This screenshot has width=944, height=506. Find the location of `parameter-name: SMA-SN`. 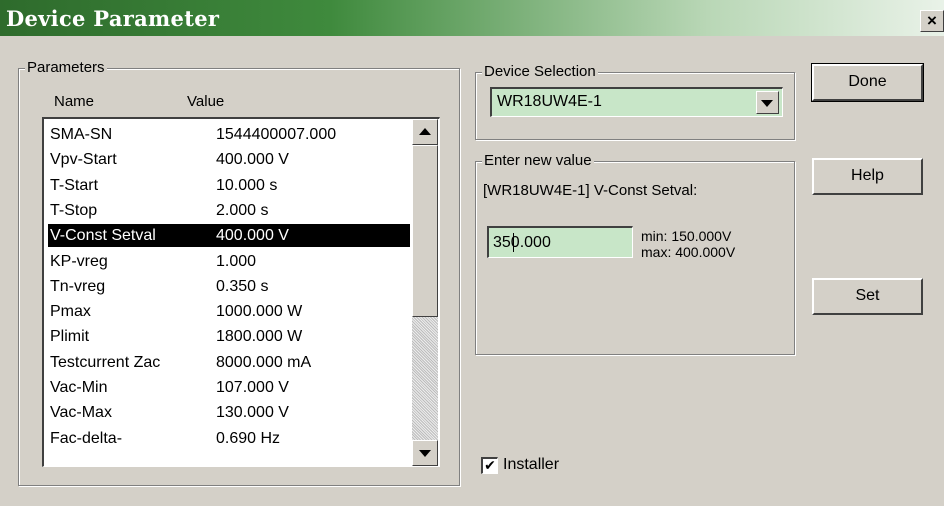

parameter-name: SMA-SN is located at coordinates (81, 134).